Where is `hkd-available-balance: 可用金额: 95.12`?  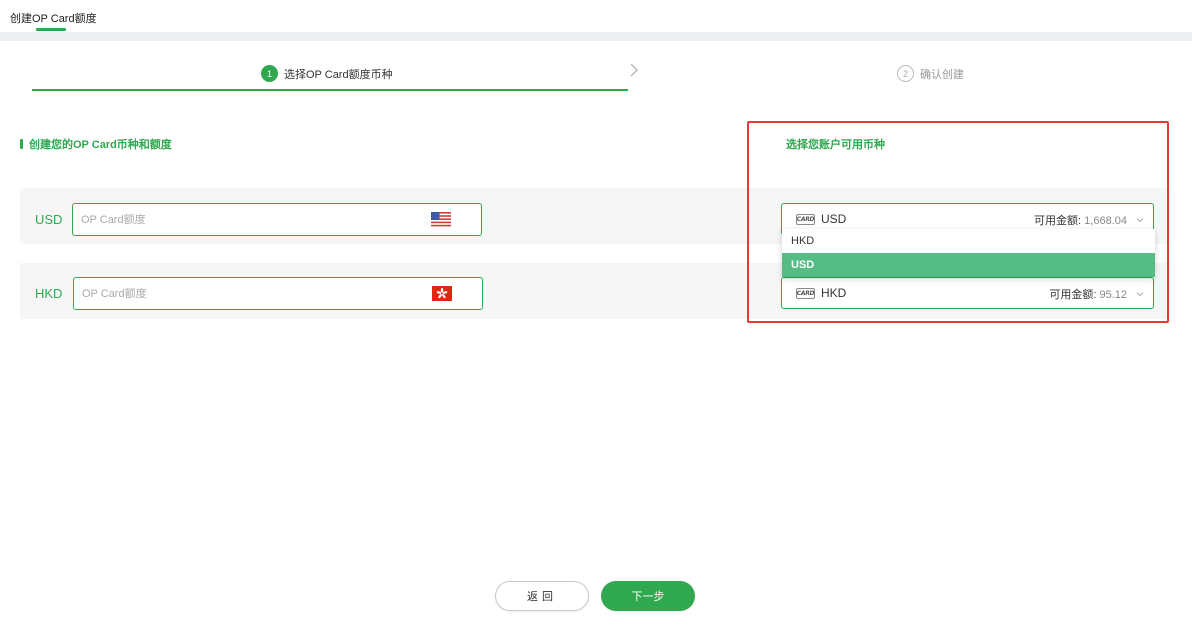
hkd-available-balance: 可用金额: 95.12 is located at coordinates (1088, 294).